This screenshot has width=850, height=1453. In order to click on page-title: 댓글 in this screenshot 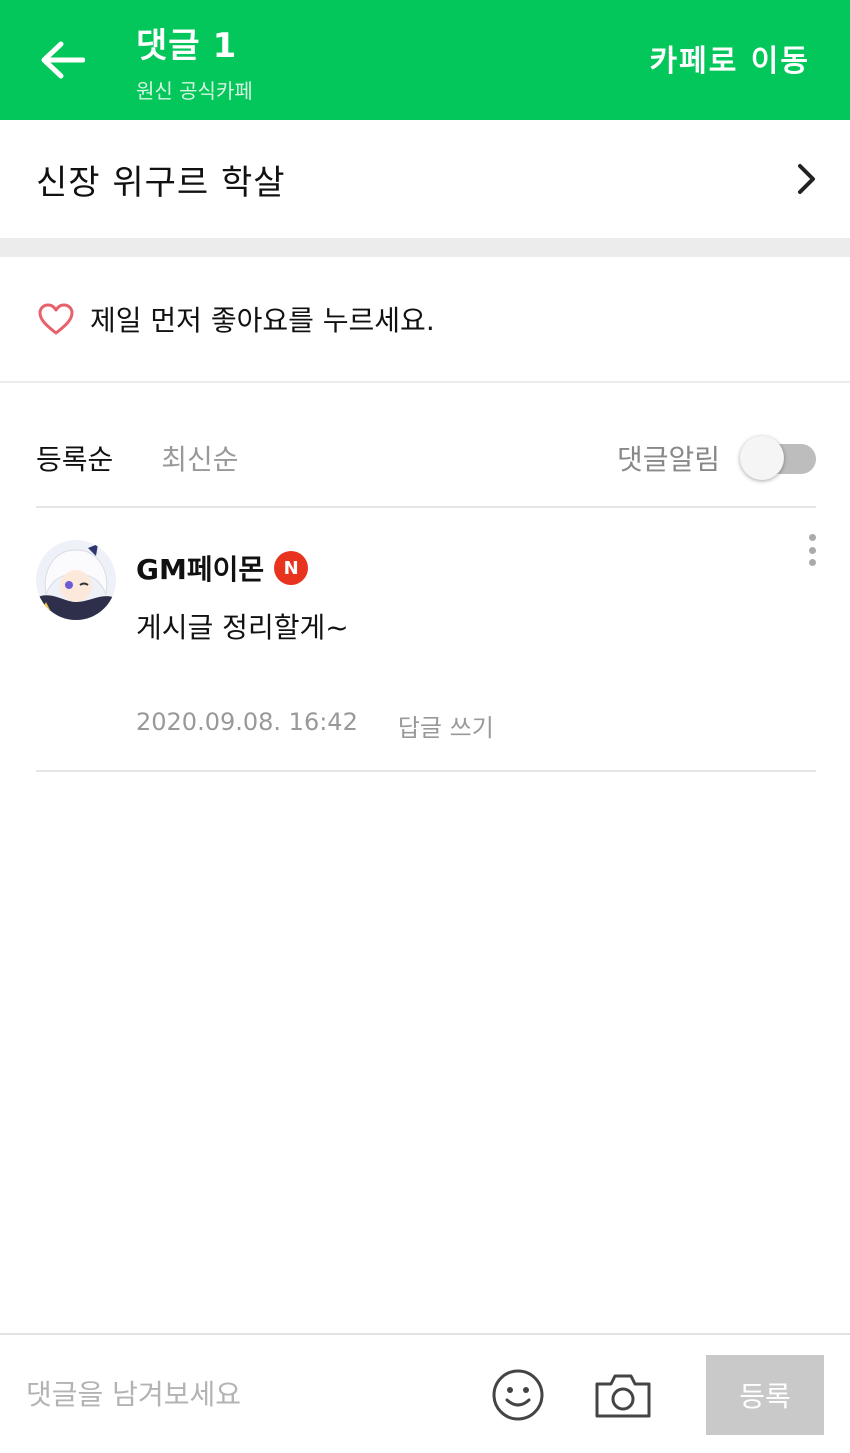, I will do `click(168, 46)`.